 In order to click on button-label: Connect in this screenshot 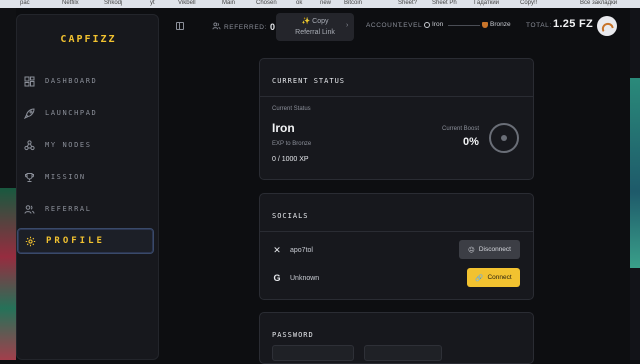, I will do `click(499, 277)`.